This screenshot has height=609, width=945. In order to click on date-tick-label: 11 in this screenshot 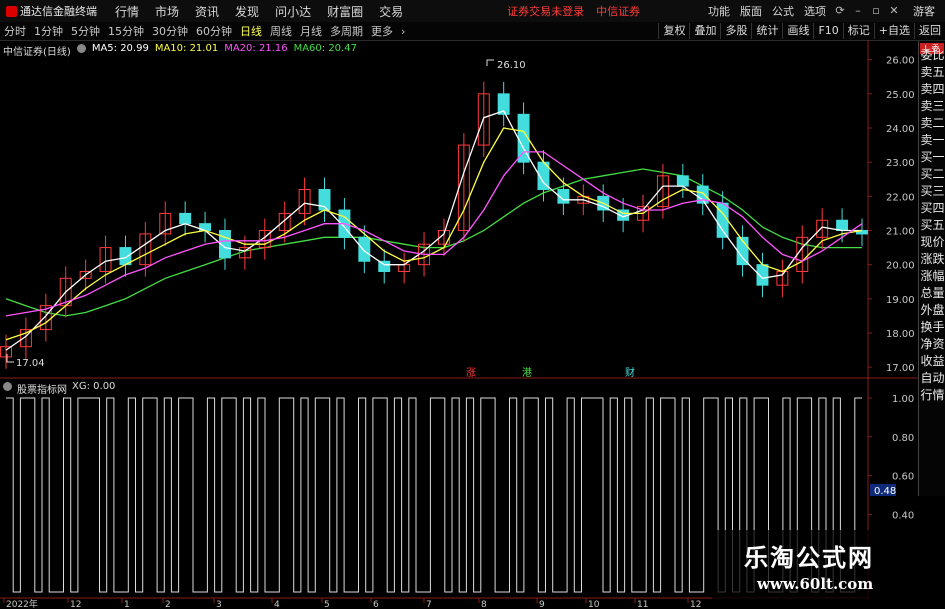, I will do `click(642, 604)`.